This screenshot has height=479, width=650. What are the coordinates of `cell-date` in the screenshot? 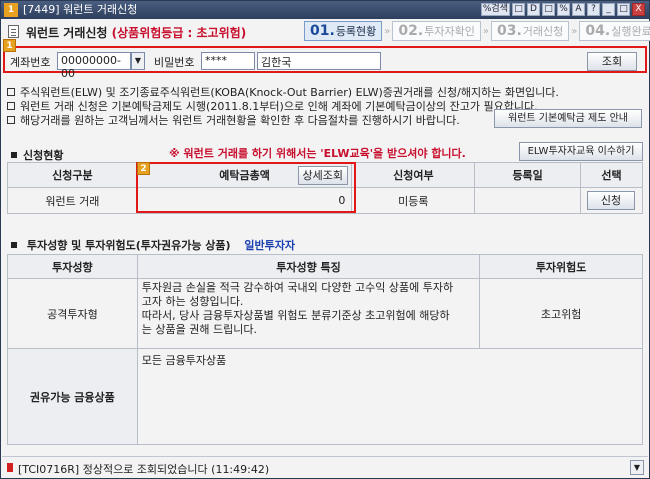 It's located at (528, 200).